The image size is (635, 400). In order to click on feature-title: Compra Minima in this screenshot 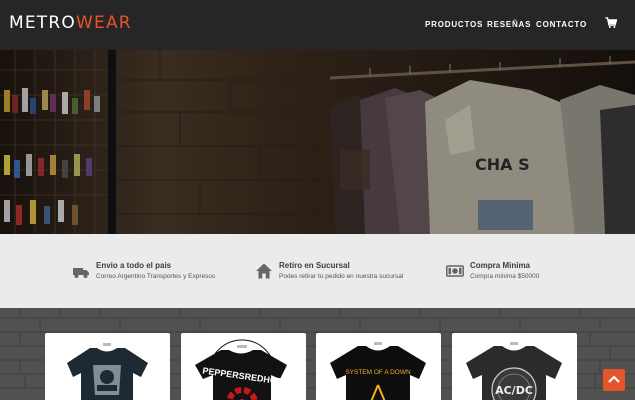, I will do `click(500, 265)`.